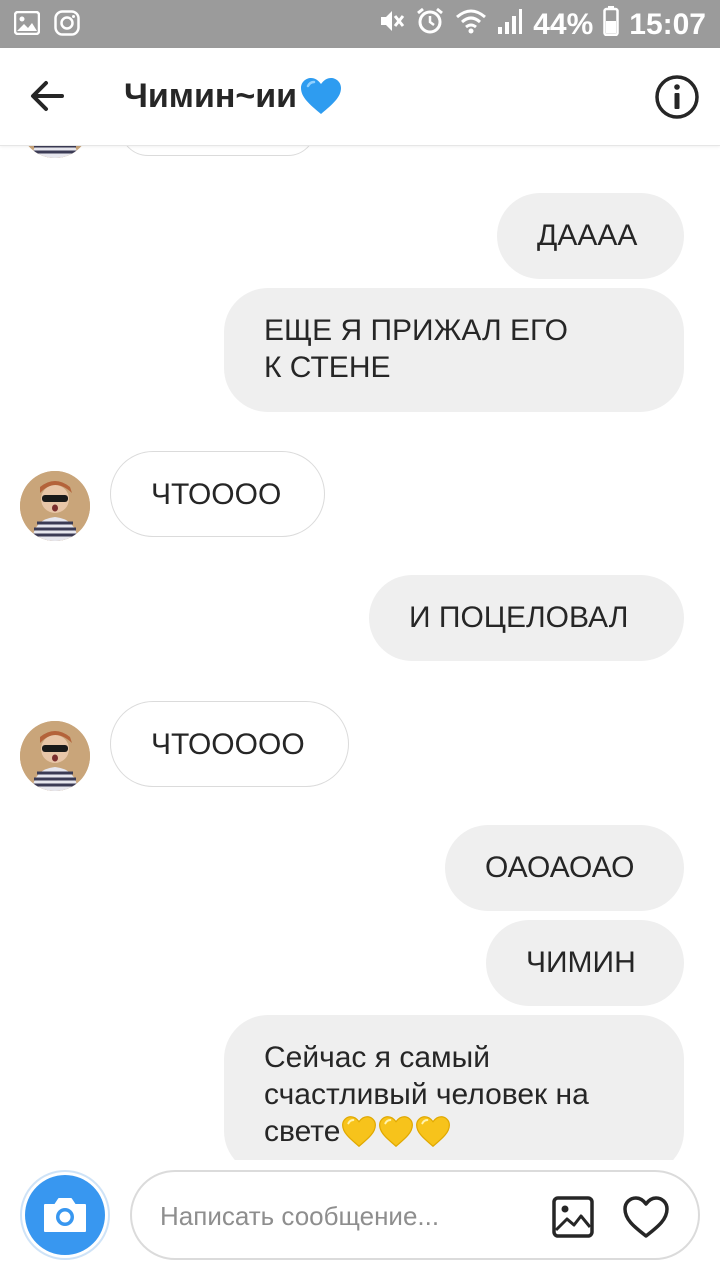 The width and height of the screenshot is (720, 1280). I want to click on gallery-icon, so click(573, 1217).